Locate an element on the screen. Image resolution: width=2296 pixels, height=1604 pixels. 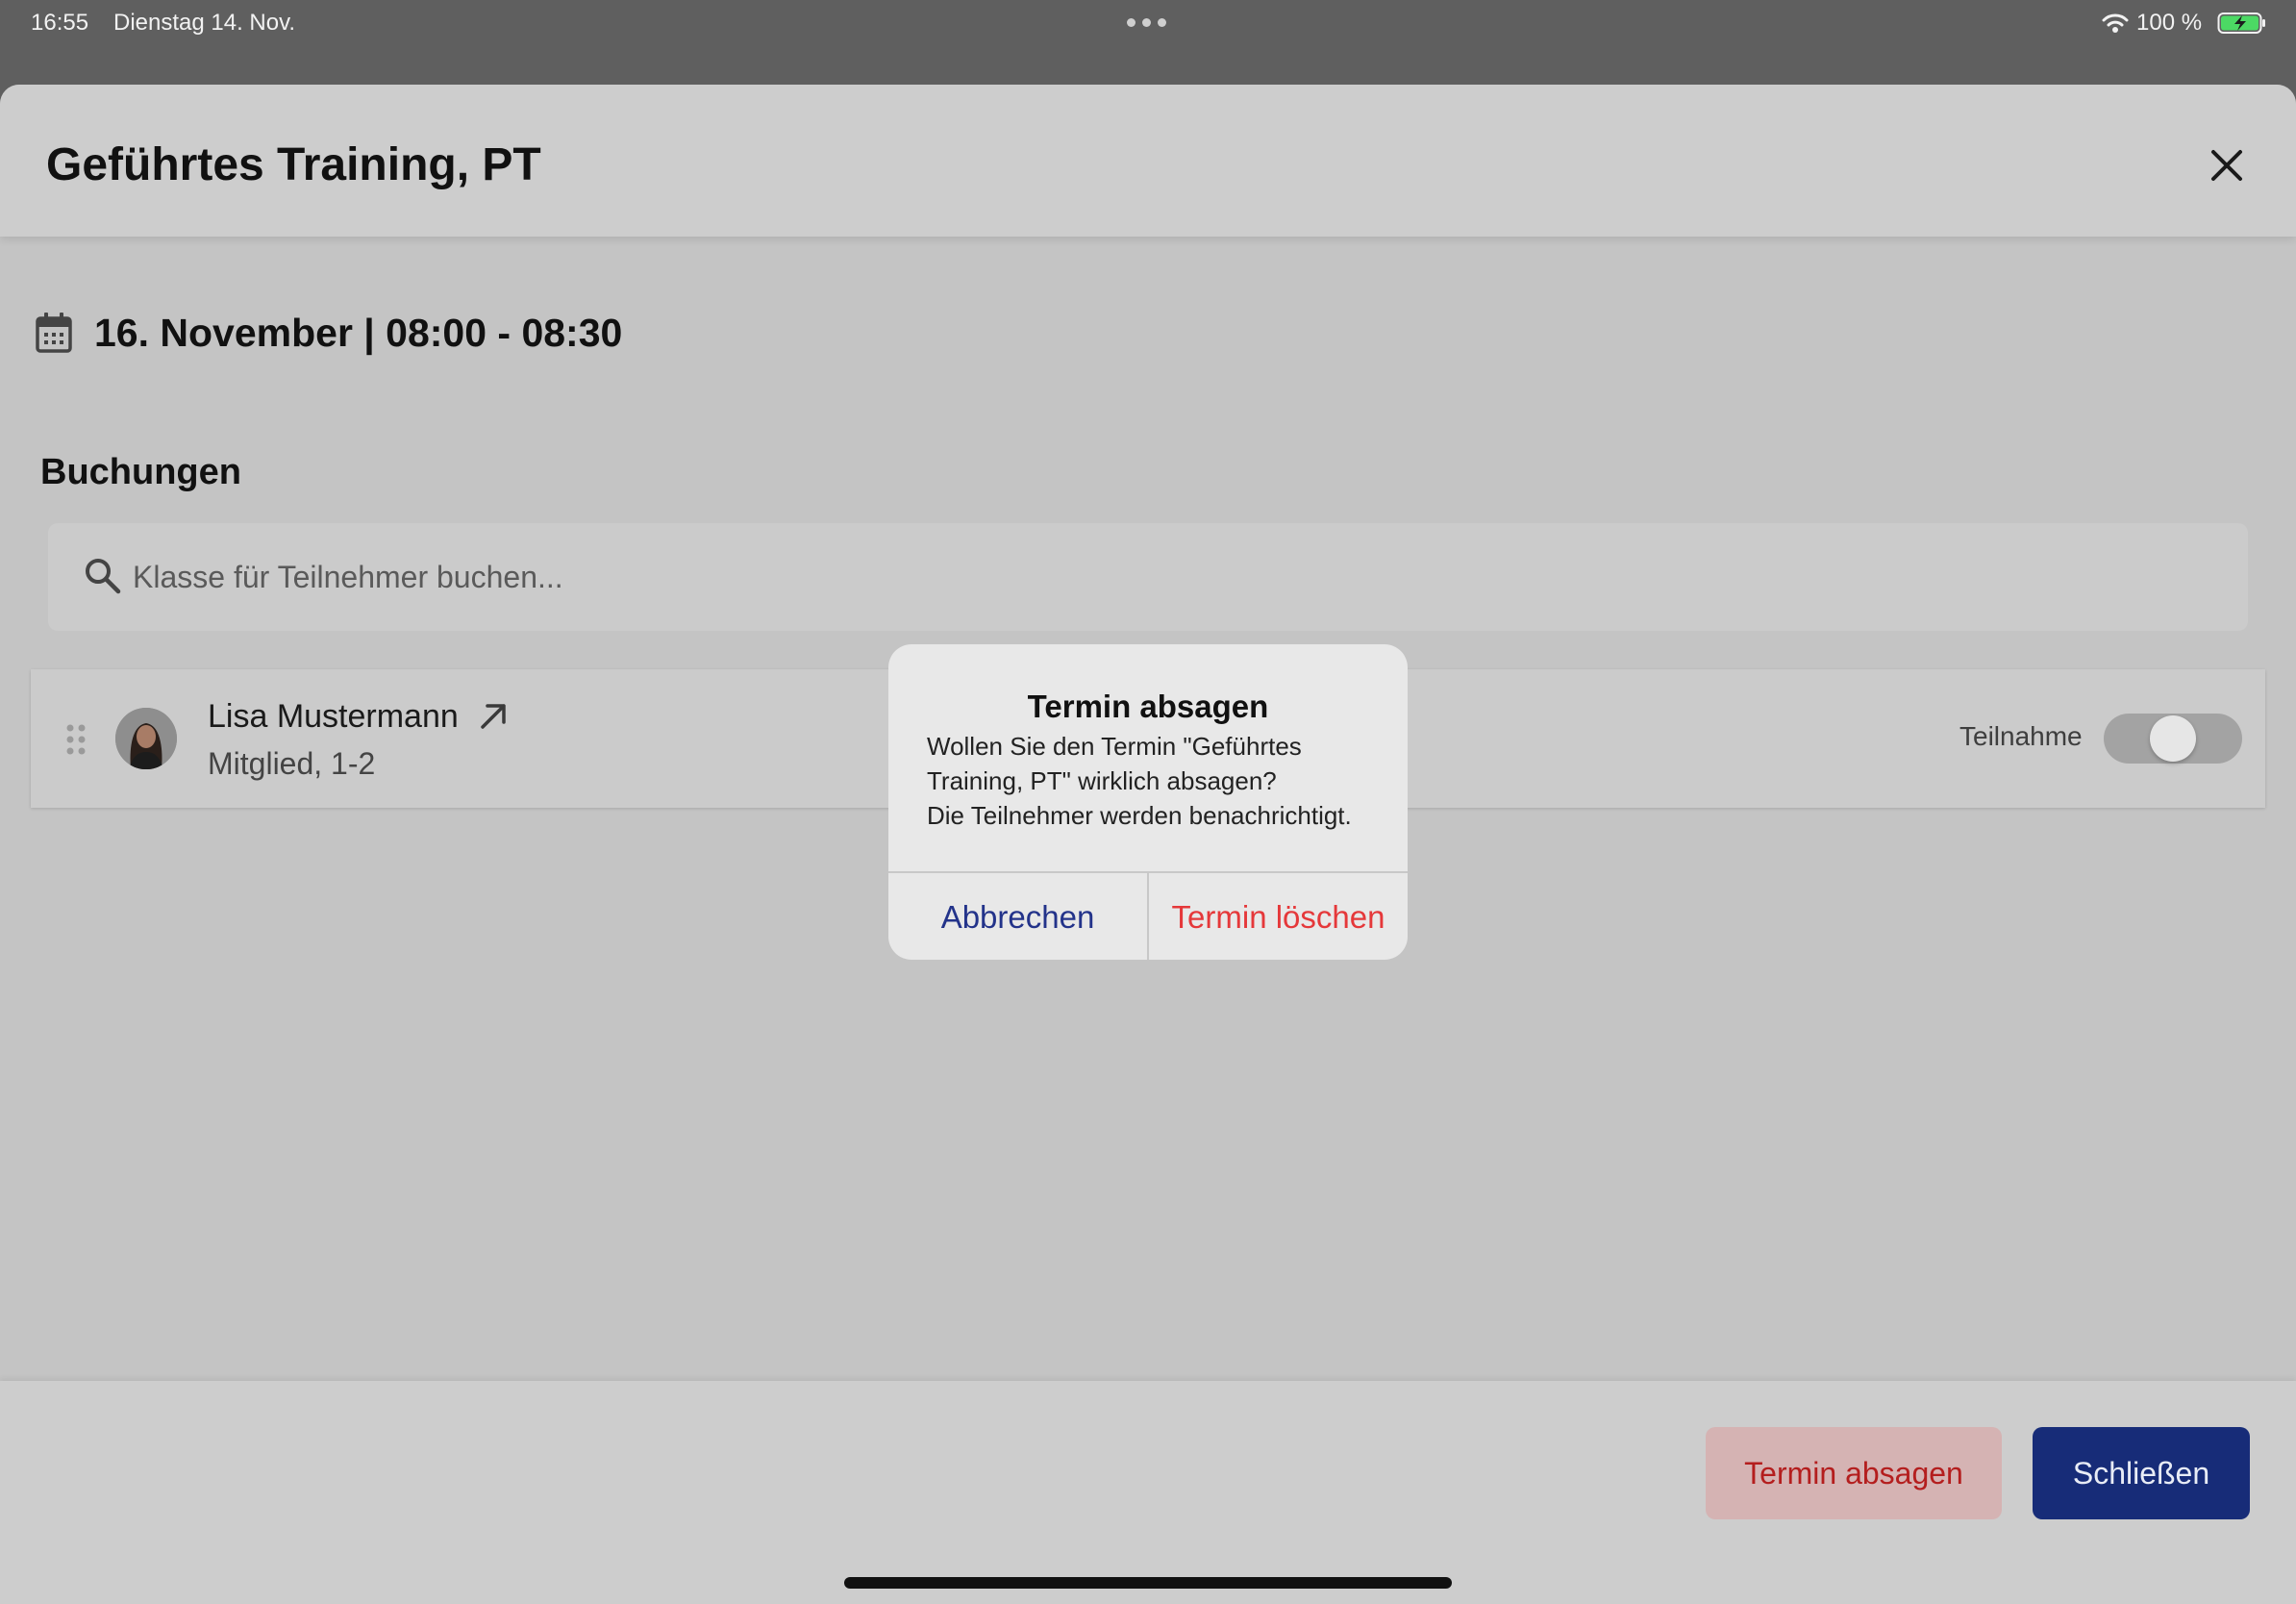
member-name: Lisa Mustermann is located at coordinates (333, 717).